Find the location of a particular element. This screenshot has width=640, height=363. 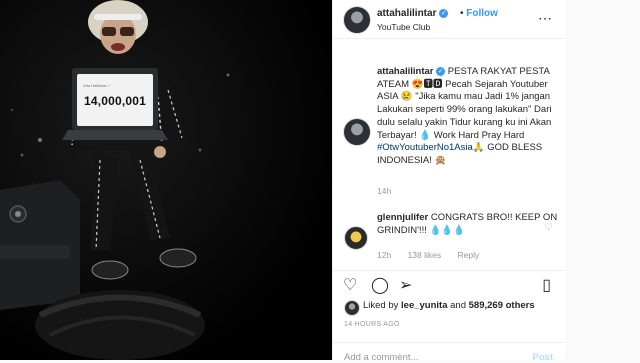

comment-icon: ◯ is located at coordinates (380, 285).